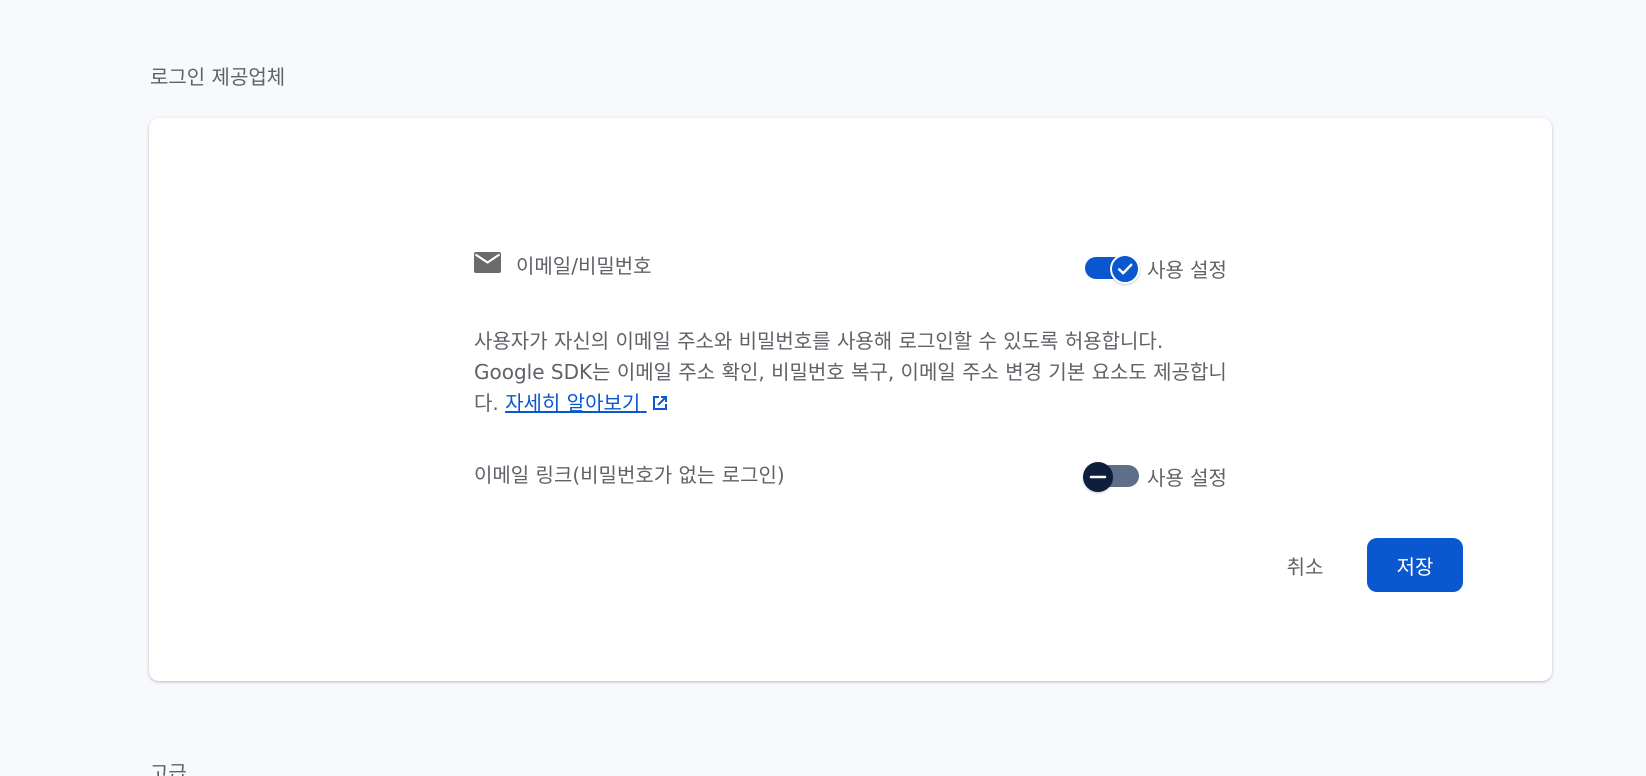 The width and height of the screenshot is (1646, 776). What do you see at coordinates (1187, 478) in the screenshot?
I see `email-link-toggle-label: 사용 설정` at bounding box center [1187, 478].